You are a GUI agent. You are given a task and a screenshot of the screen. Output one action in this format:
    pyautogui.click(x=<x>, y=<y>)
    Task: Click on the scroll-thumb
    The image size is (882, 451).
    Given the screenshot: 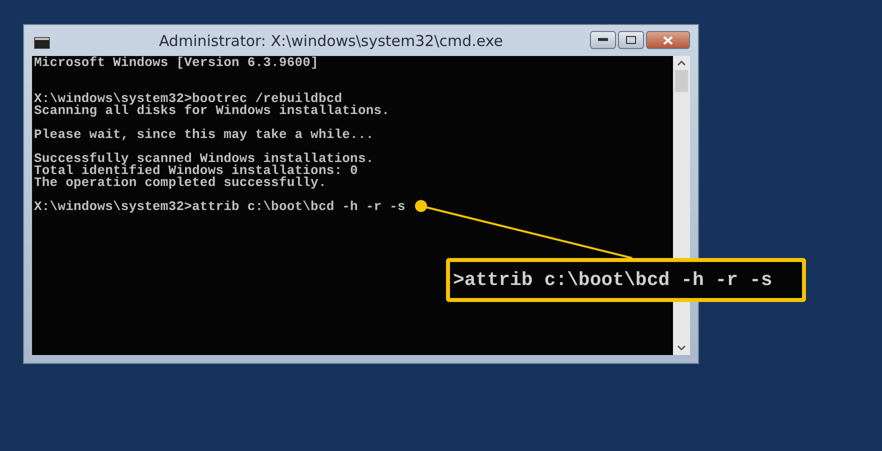 What is the action you would take?
    pyautogui.click(x=681, y=81)
    